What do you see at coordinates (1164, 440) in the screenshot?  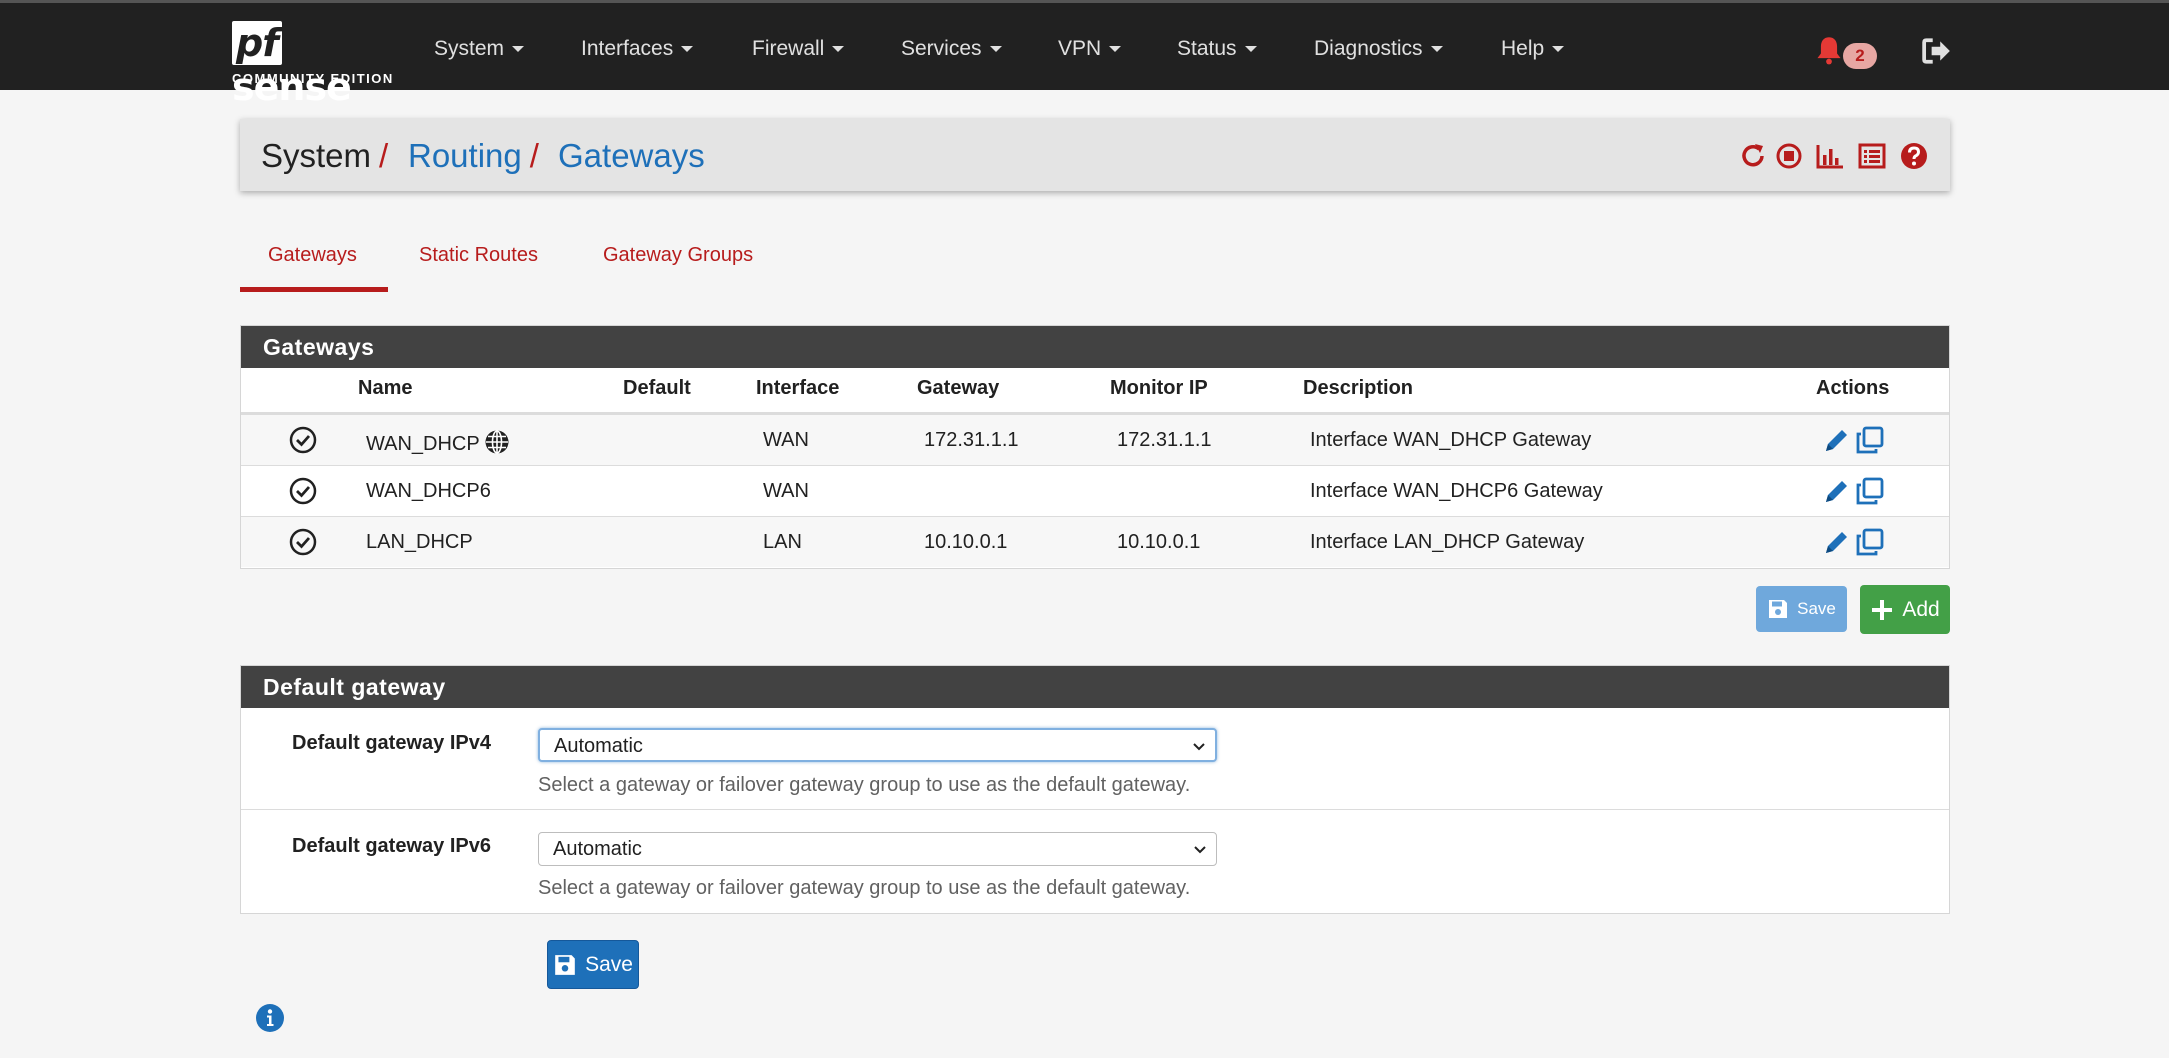 I see `gateway-monitor-ip: 172.31.1.1` at bounding box center [1164, 440].